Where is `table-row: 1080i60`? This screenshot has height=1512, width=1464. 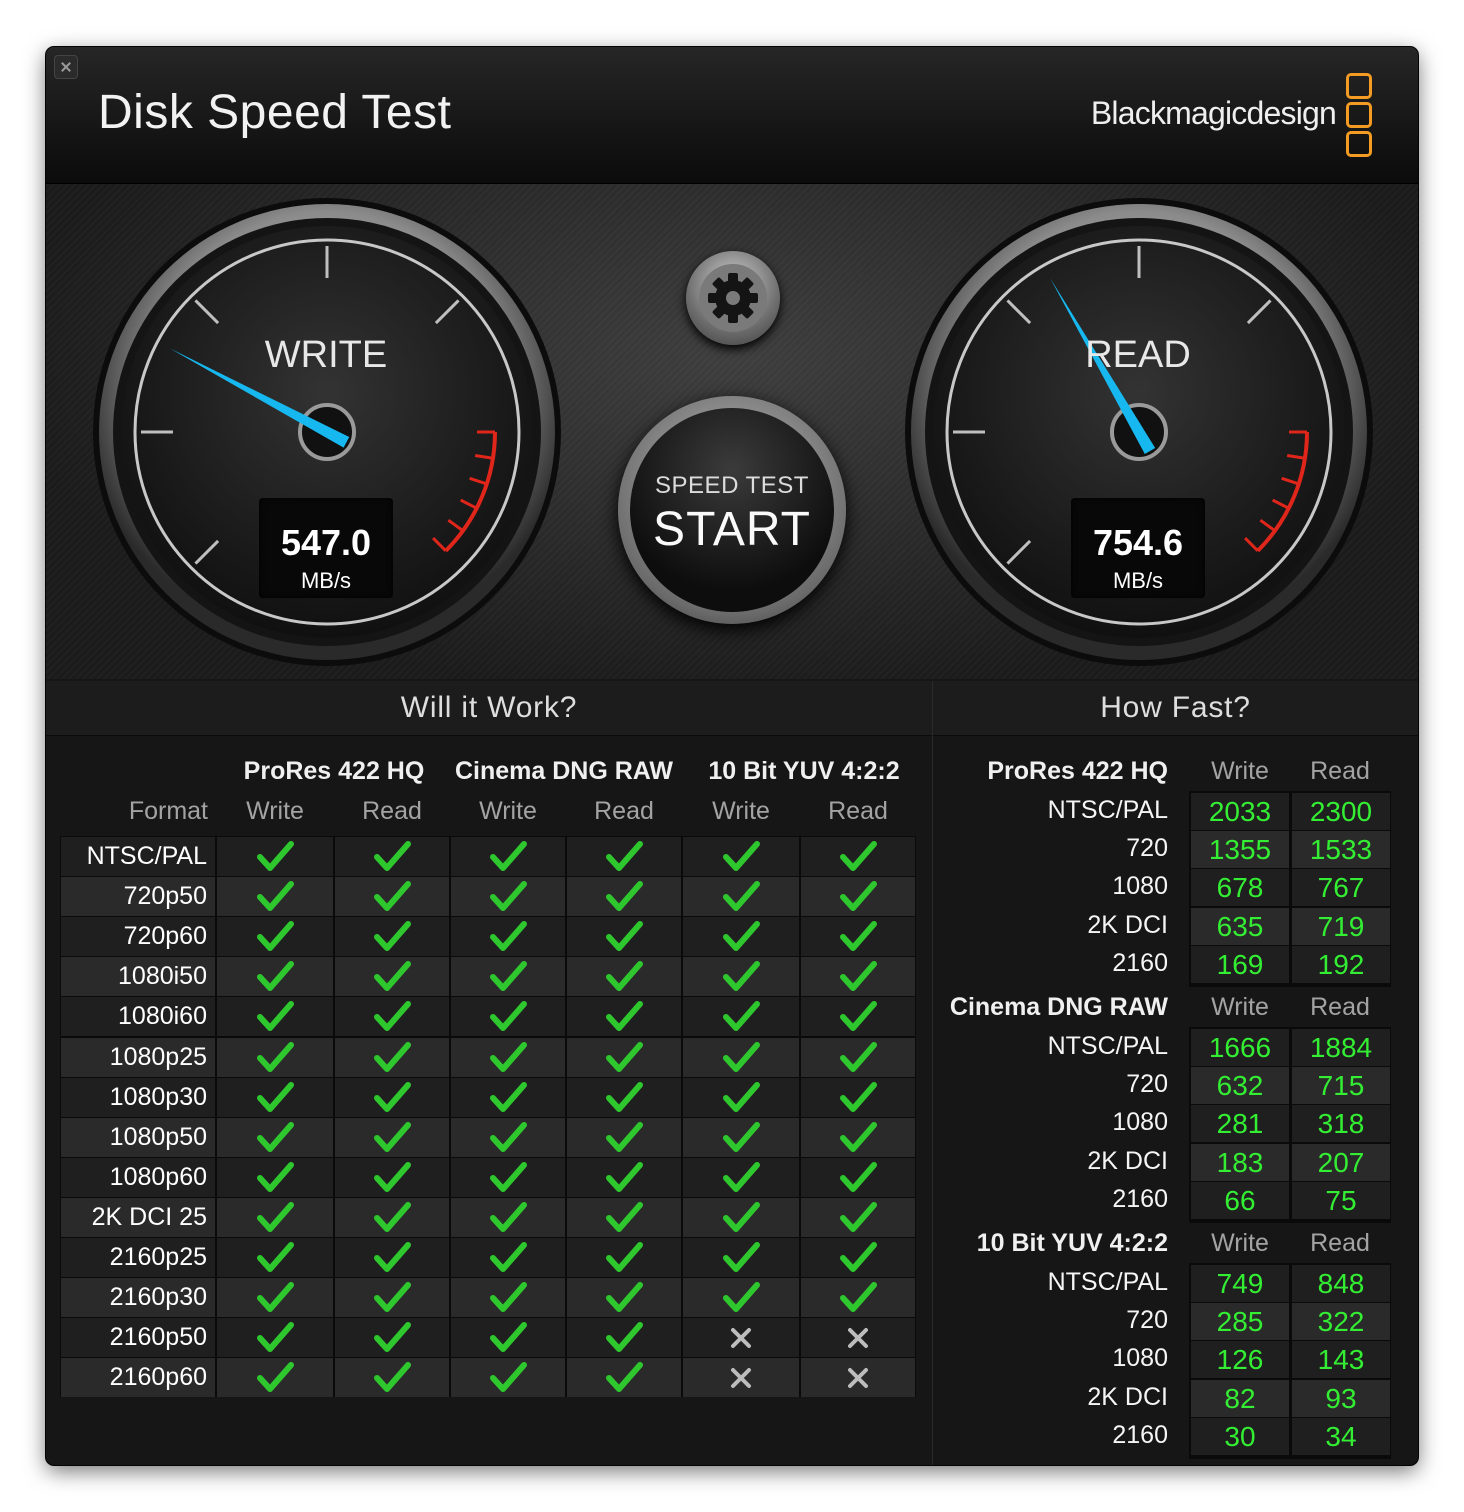
table-row: 1080i60 is located at coordinates (488, 1017).